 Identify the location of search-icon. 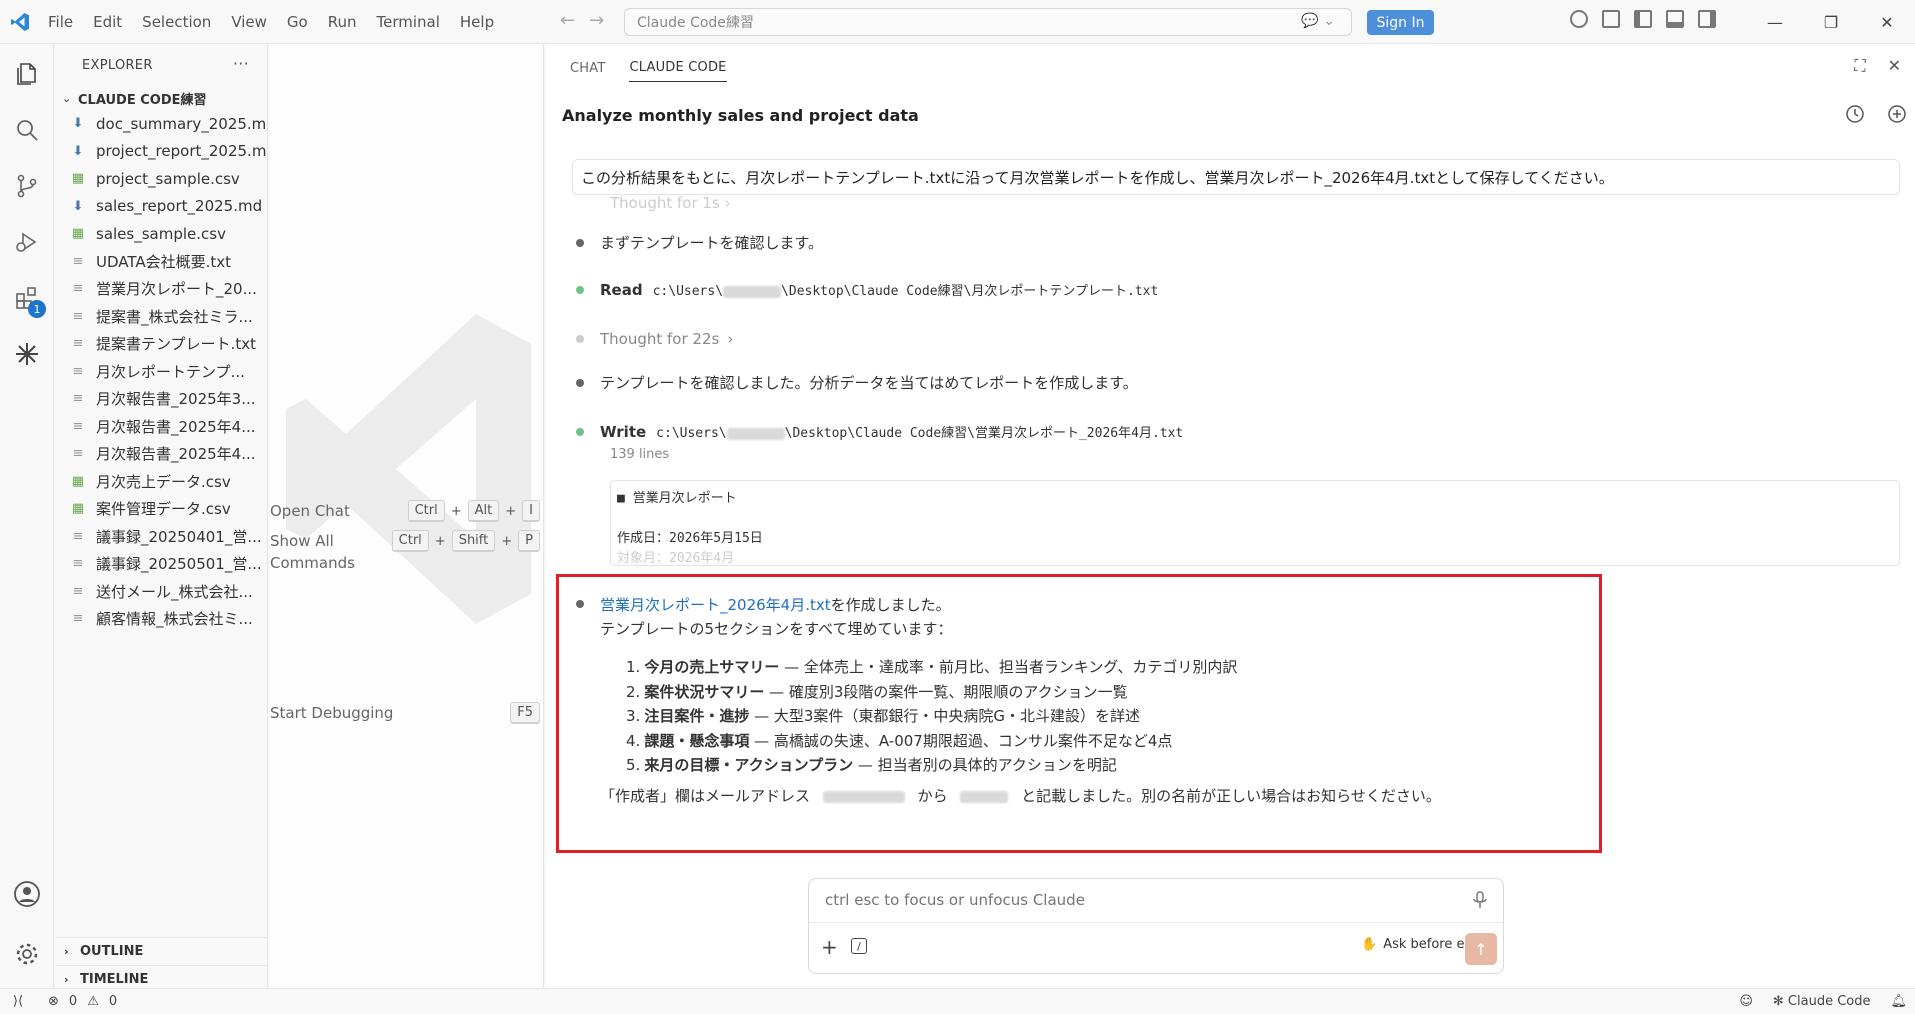
(27, 130).